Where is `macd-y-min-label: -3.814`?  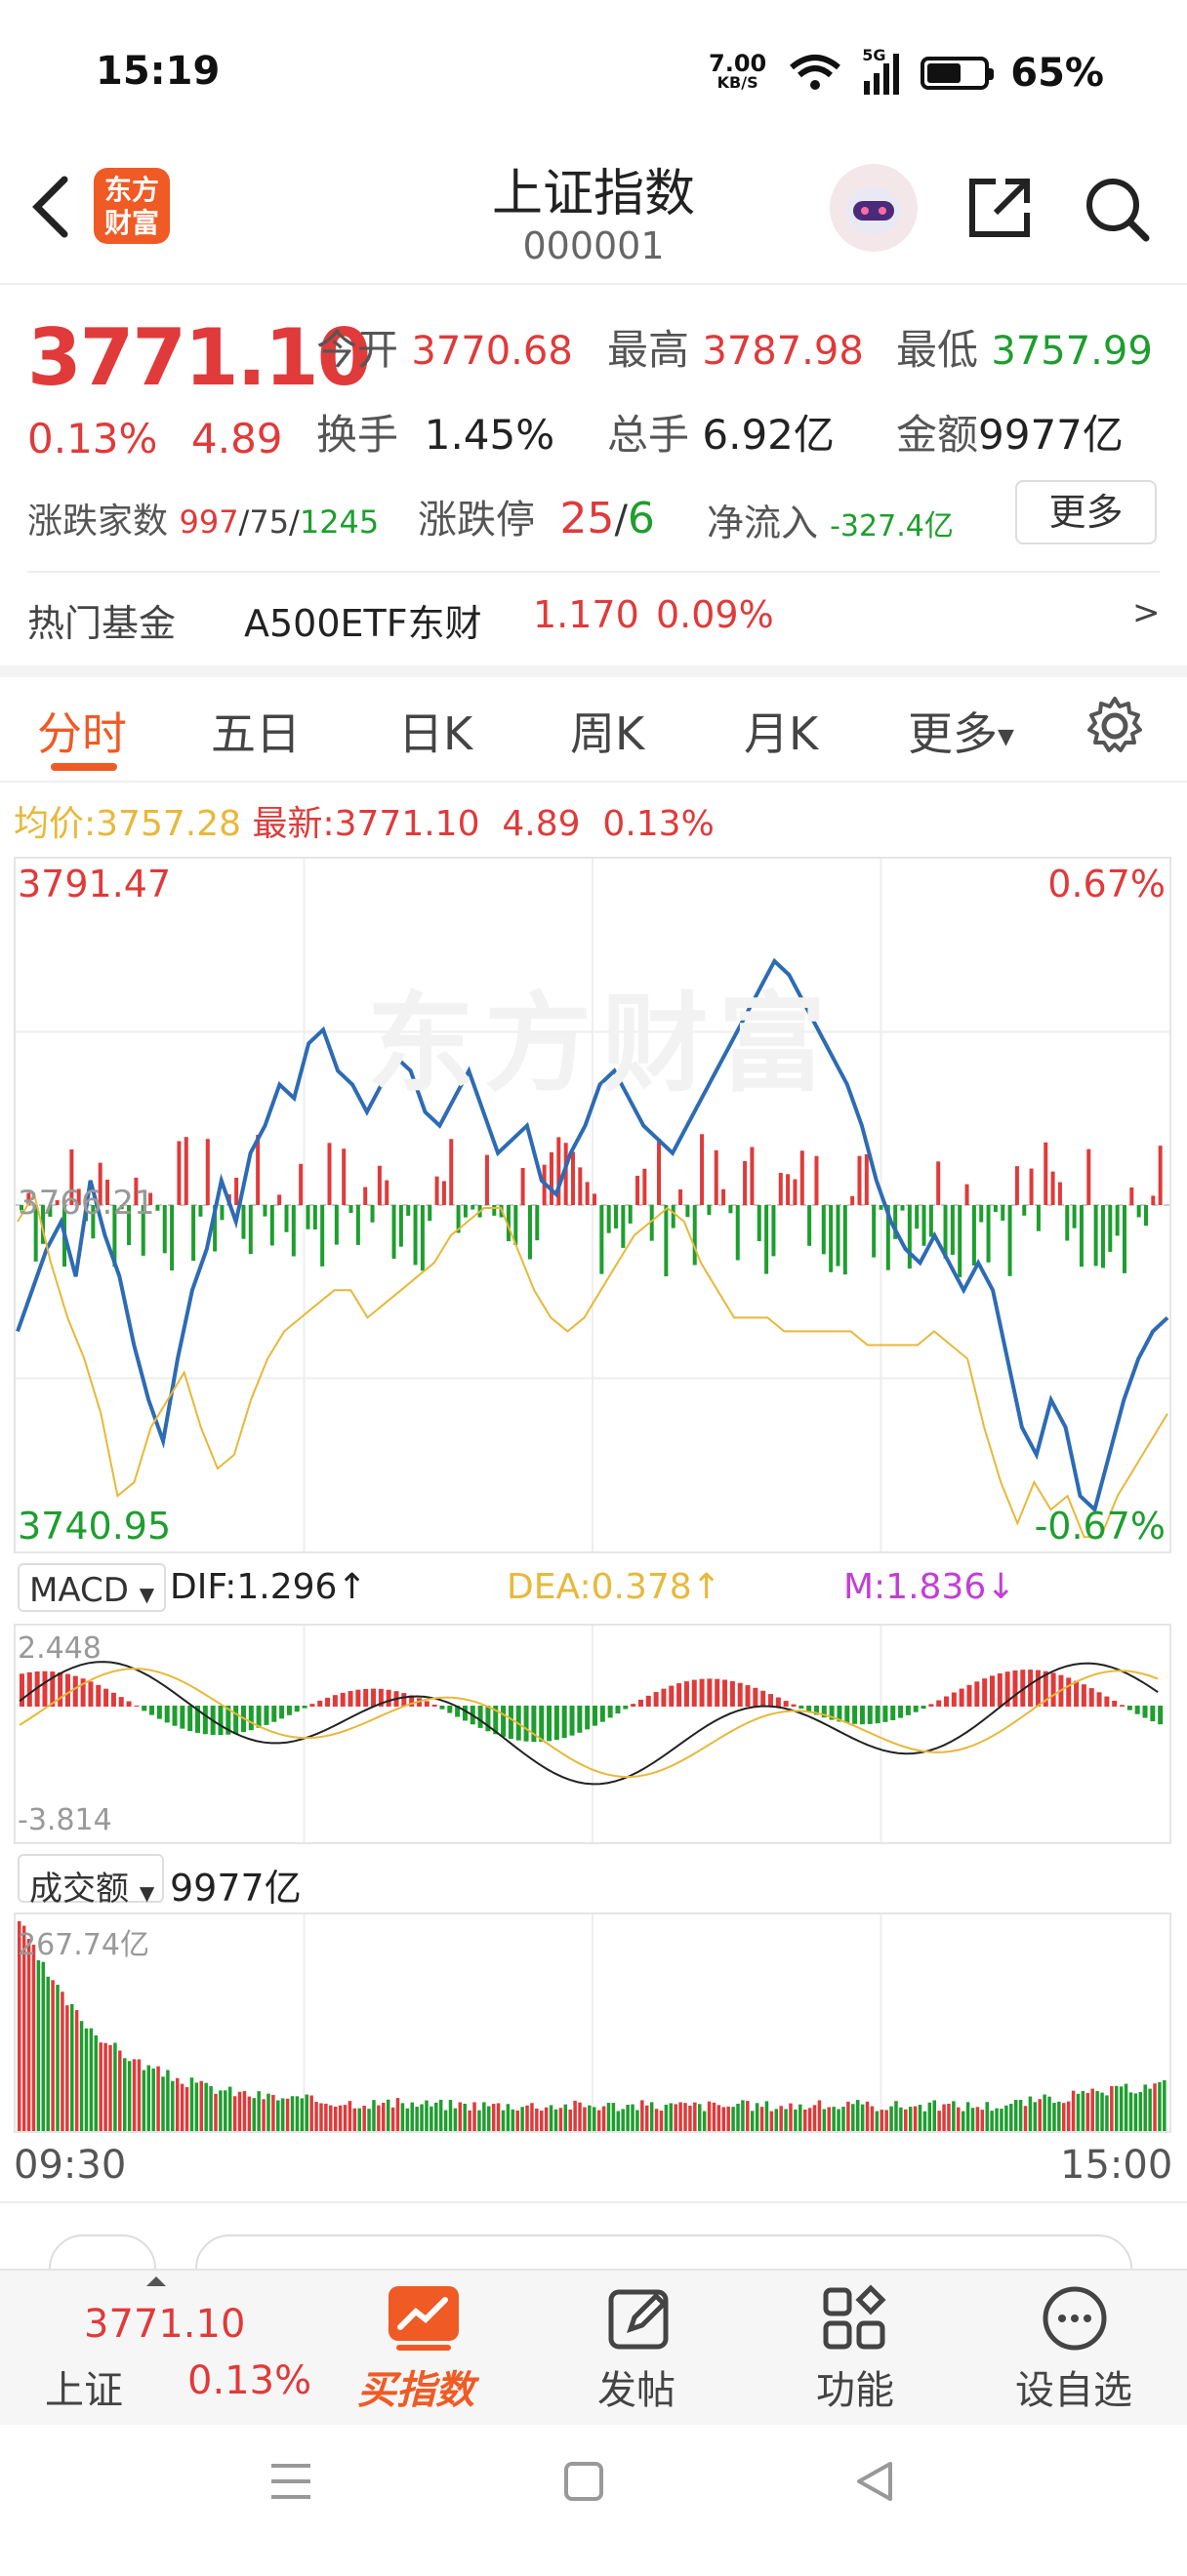
macd-y-min-label: -3.814 is located at coordinates (65, 1820).